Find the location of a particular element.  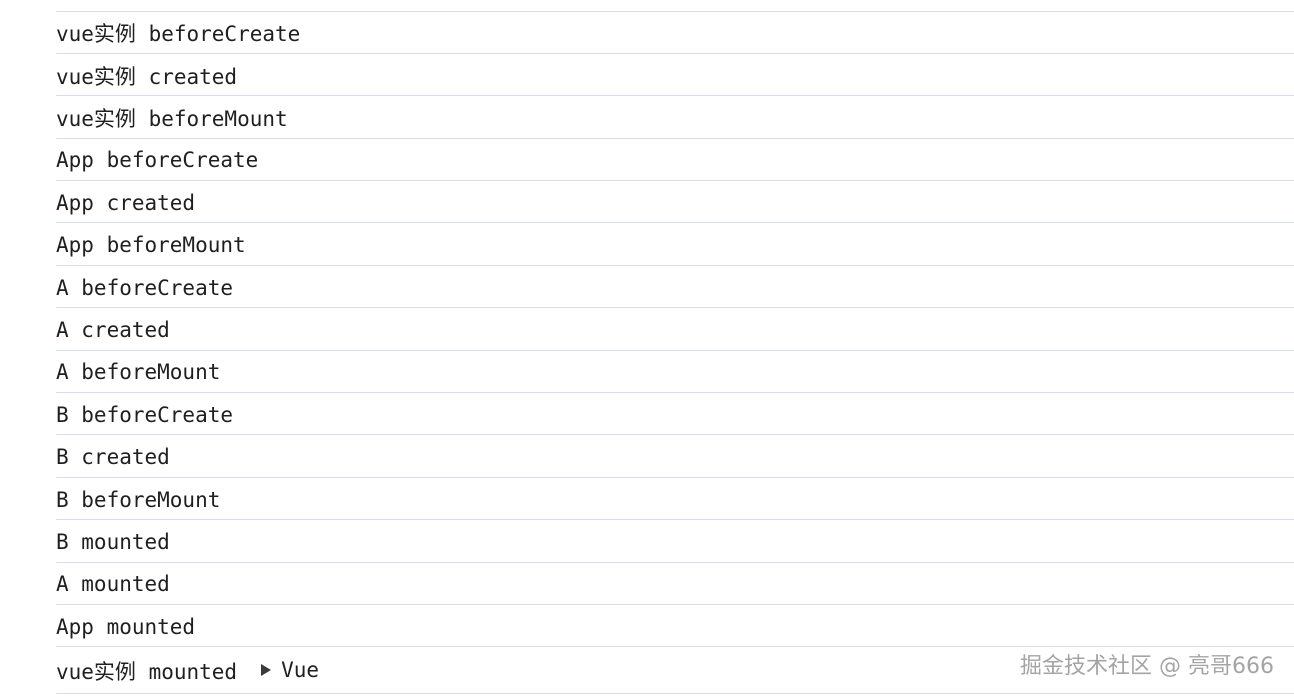

object-preview-label: Vue is located at coordinates (300, 670).